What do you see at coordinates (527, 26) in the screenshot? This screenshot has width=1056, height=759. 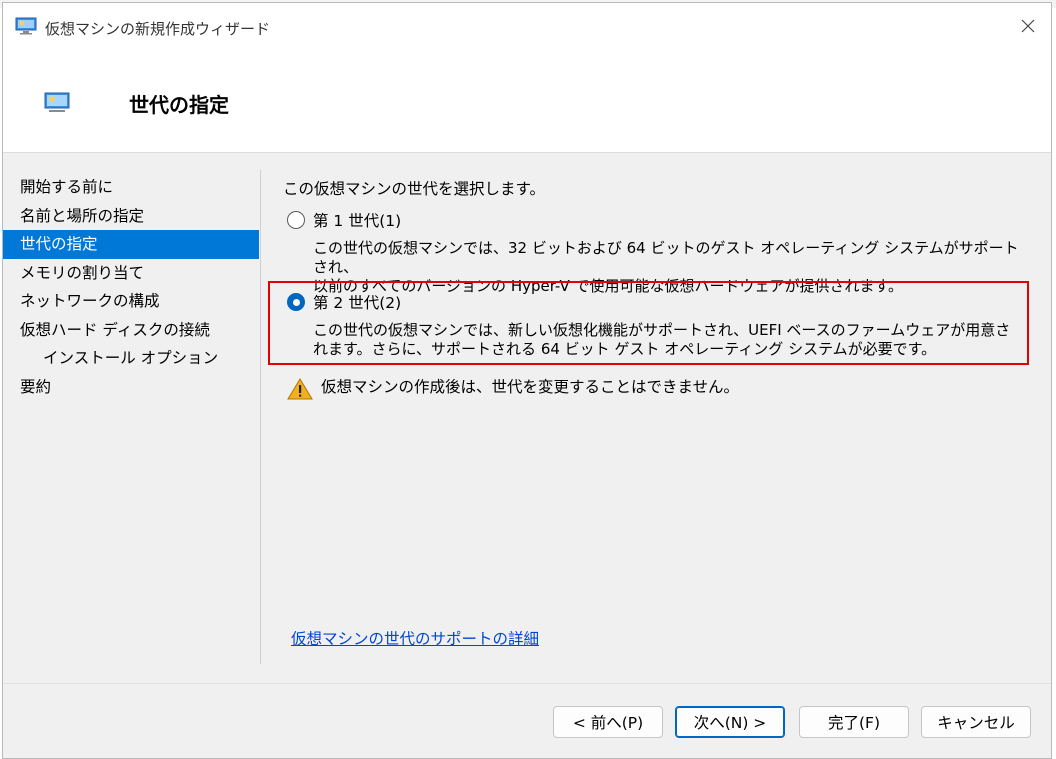 I see `title-bar: 仮想マシンの新規作成ウィザード` at bounding box center [527, 26].